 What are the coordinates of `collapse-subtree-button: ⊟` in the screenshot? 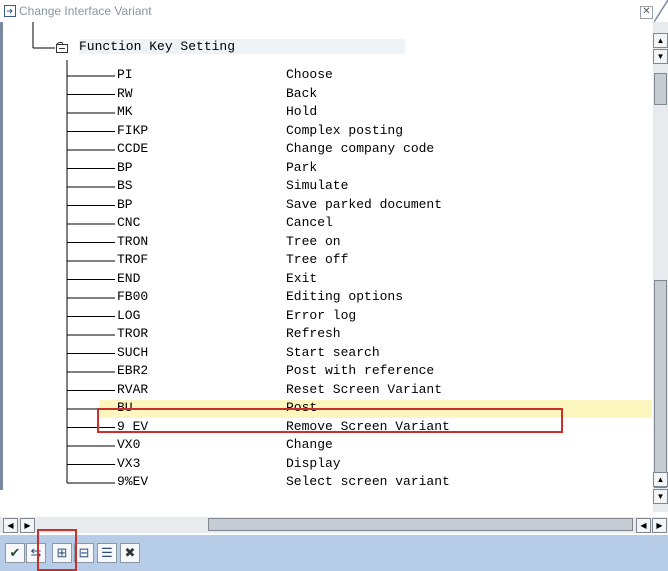 It's located at (84, 553).